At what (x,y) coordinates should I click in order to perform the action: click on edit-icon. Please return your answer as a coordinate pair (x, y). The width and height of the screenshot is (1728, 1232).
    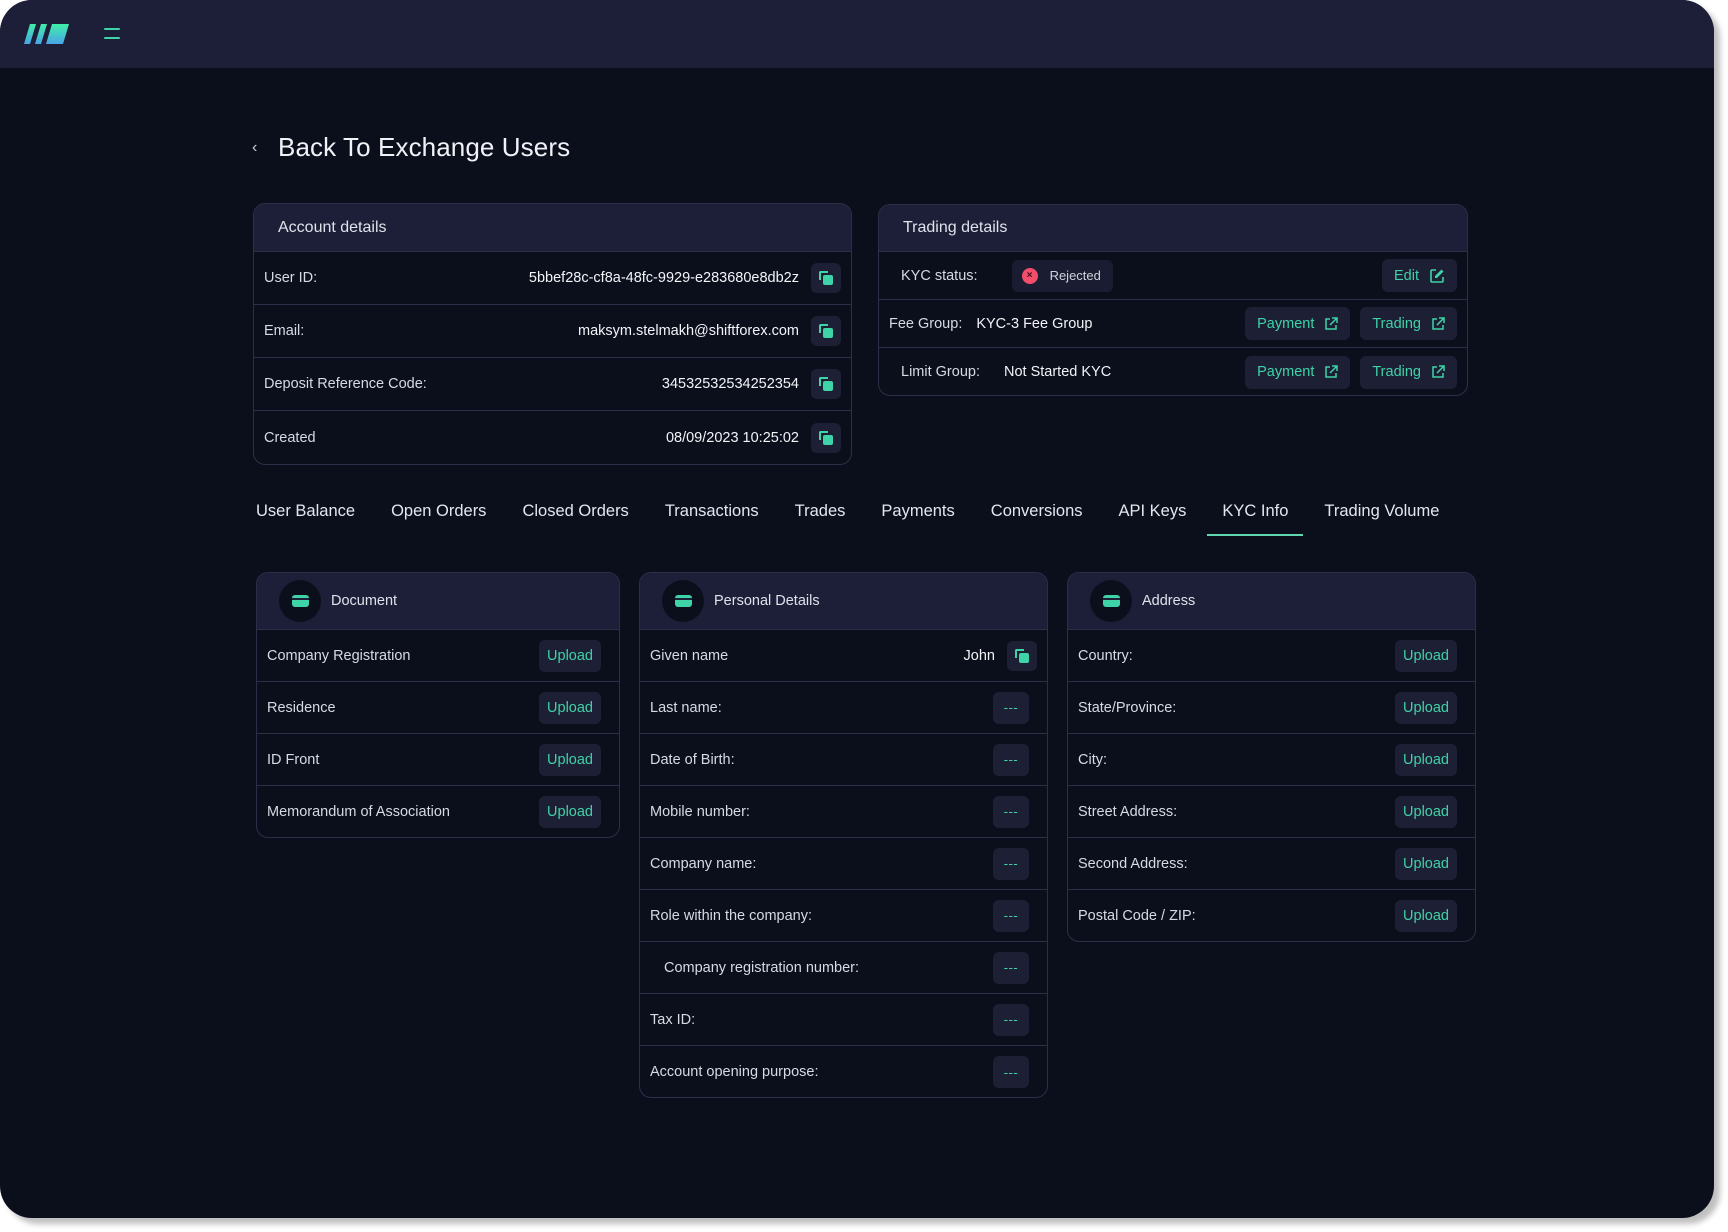
    Looking at the image, I should click on (1437, 275).